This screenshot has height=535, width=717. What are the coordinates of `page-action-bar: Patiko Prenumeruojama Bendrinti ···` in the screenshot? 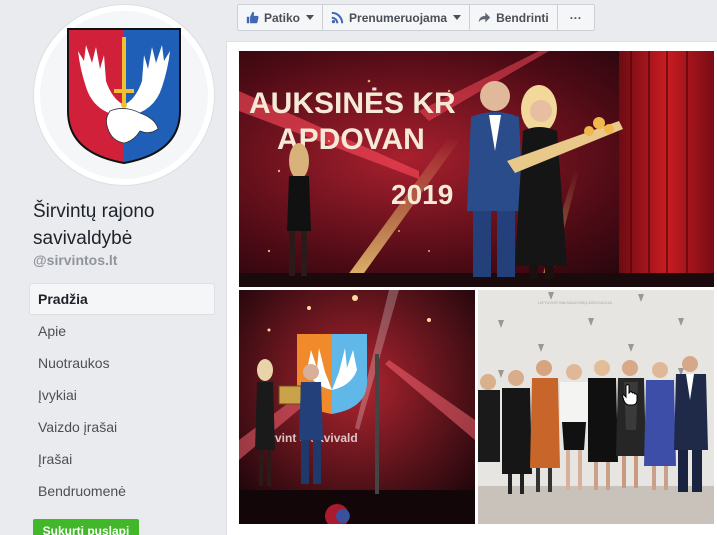 It's located at (416, 17).